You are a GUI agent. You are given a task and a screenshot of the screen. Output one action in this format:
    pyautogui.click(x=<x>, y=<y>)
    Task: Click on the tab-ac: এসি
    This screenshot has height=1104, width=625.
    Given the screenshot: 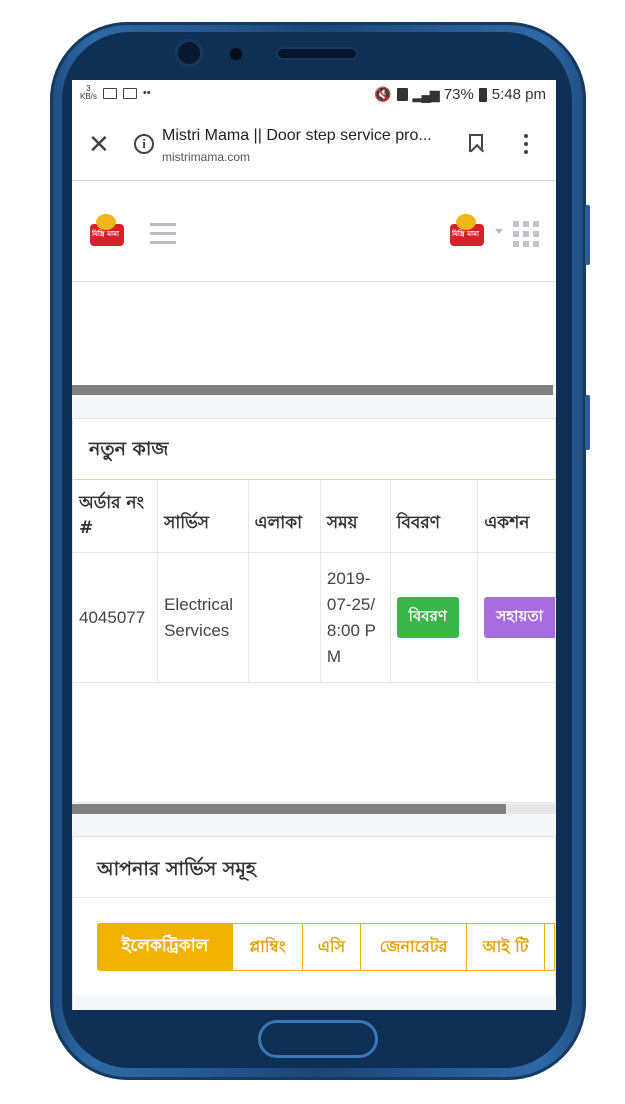 What is the action you would take?
    pyautogui.click(x=332, y=947)
    